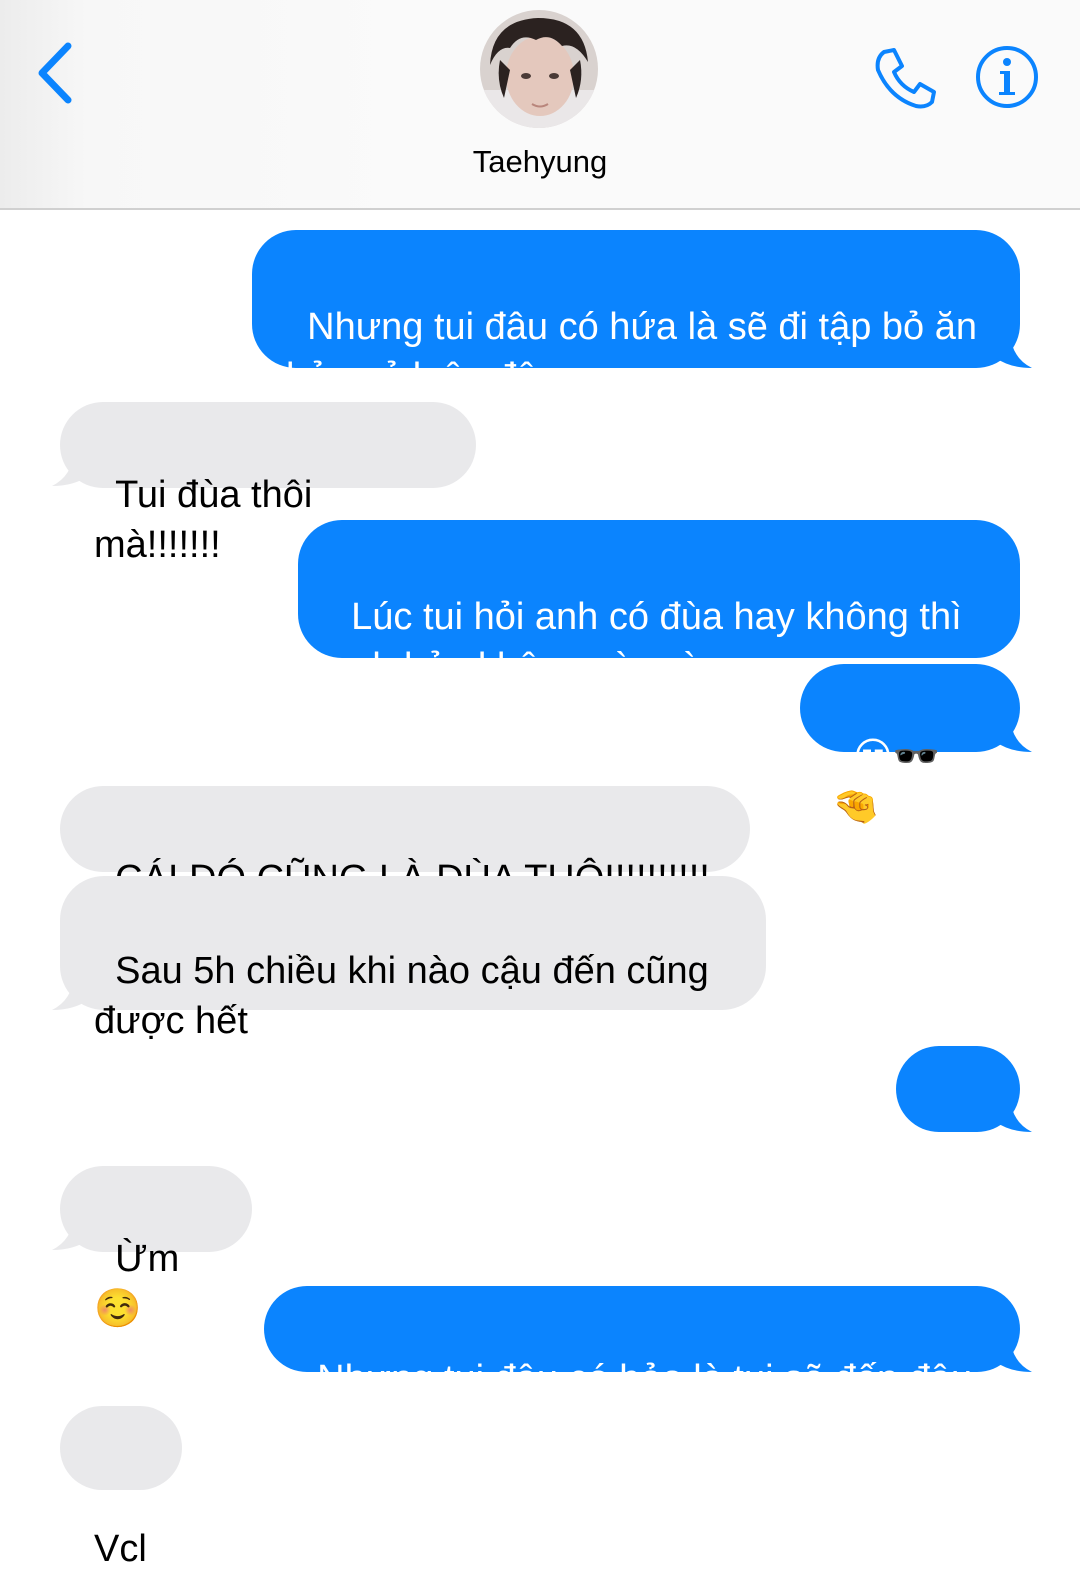 Image resolution: width=1080 pixels, height=1574 pixels. Describe the element at coordinates (142, 1284) in the screenshot. I see `message-text: Ừm ☺️` at that location.